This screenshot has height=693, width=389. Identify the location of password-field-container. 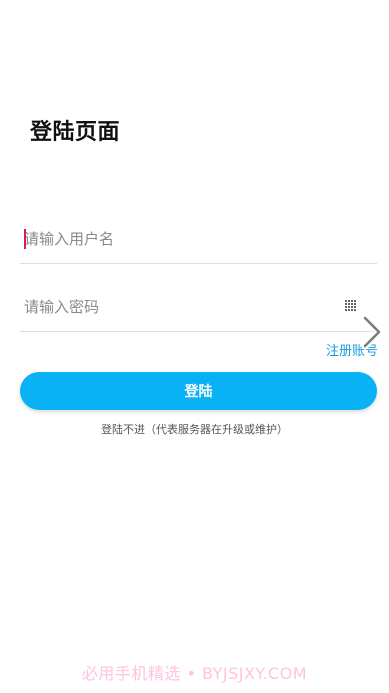
(198, 308).